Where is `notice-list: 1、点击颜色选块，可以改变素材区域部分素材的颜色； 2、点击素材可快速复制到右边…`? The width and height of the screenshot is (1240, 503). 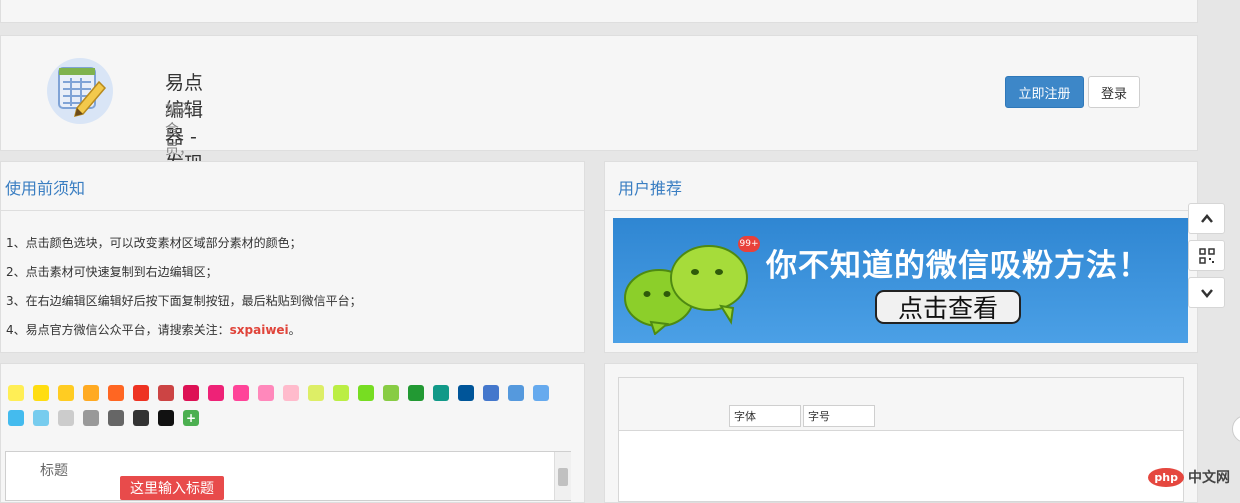 notice-list: 1、点击颜色选块，可以改变素材区域部分素材的颜色； 2、点击素材可快速复制到右边… is located at coordinates (184, 292).